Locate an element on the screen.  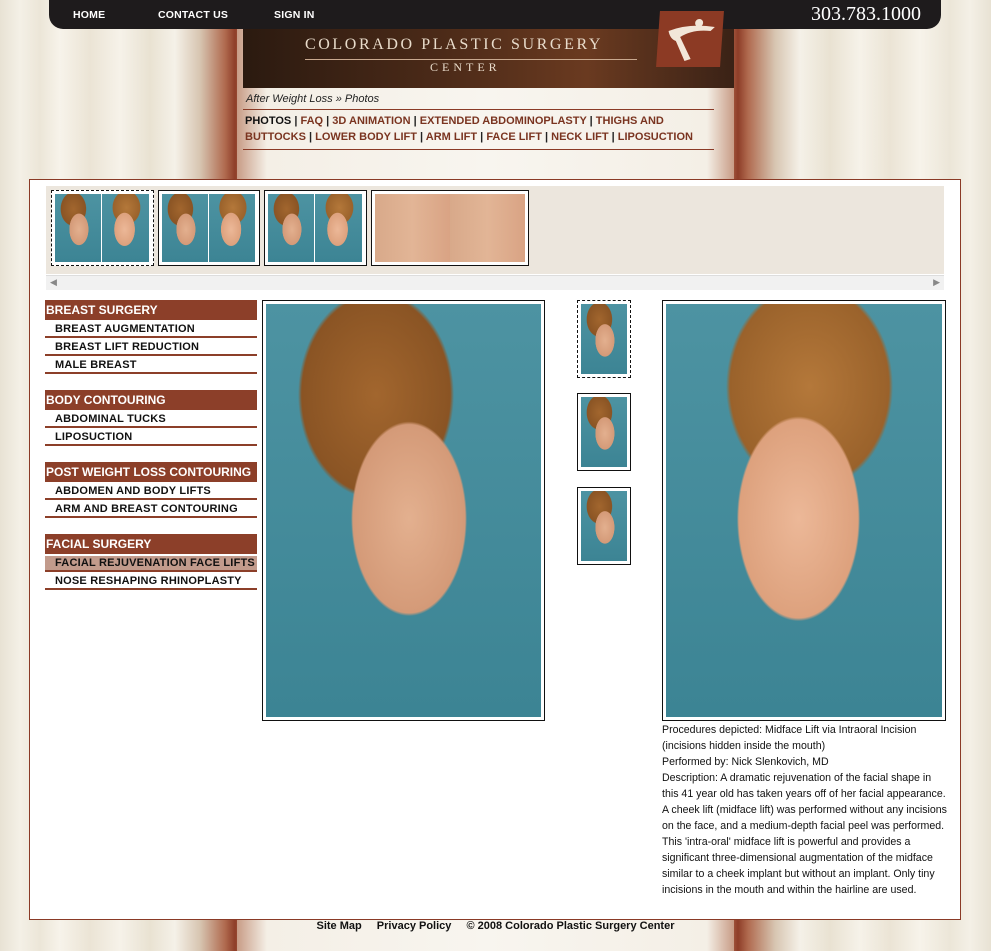
category-breast-surgery: BREAST SURGERY is located at coordinates (151, 310).